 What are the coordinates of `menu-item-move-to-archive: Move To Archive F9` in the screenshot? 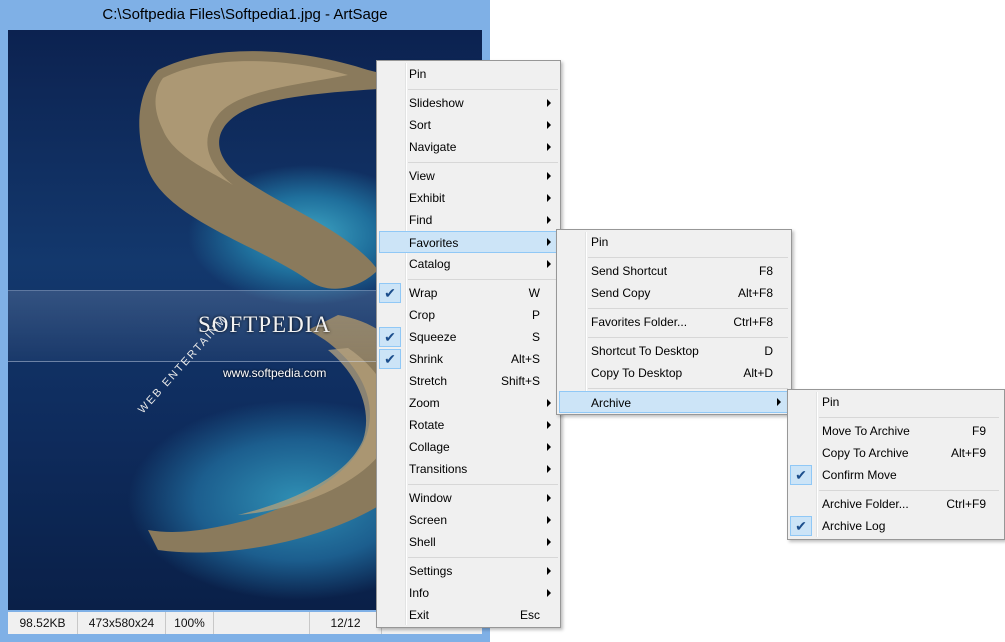 It's located at (896, 431).